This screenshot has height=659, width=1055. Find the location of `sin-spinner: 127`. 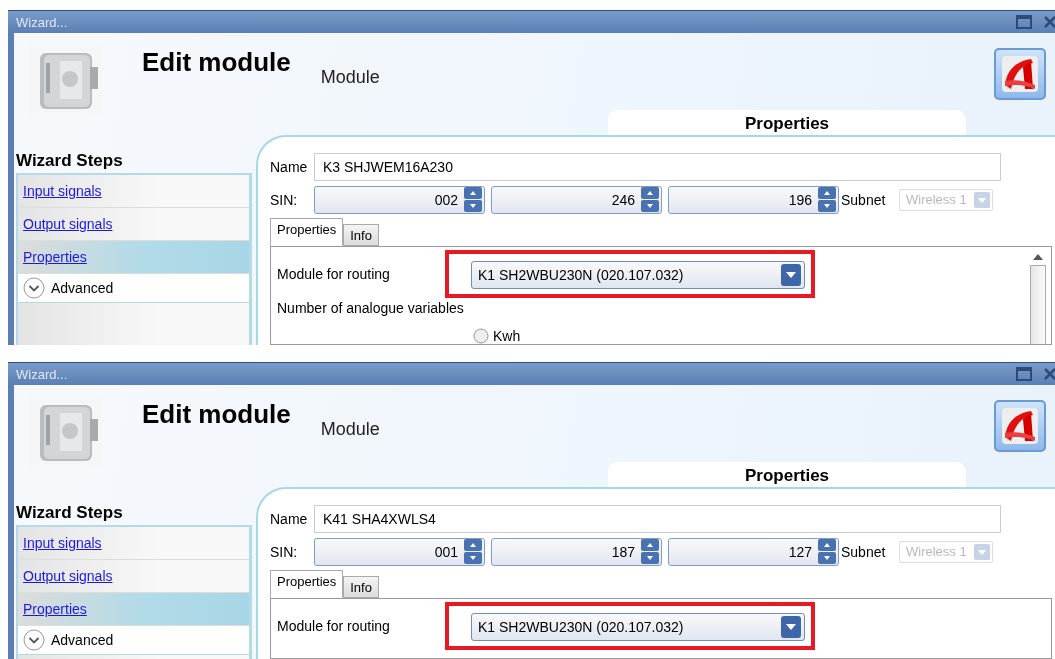

sin-spinner: 127 is located at coordinates (753, 551).